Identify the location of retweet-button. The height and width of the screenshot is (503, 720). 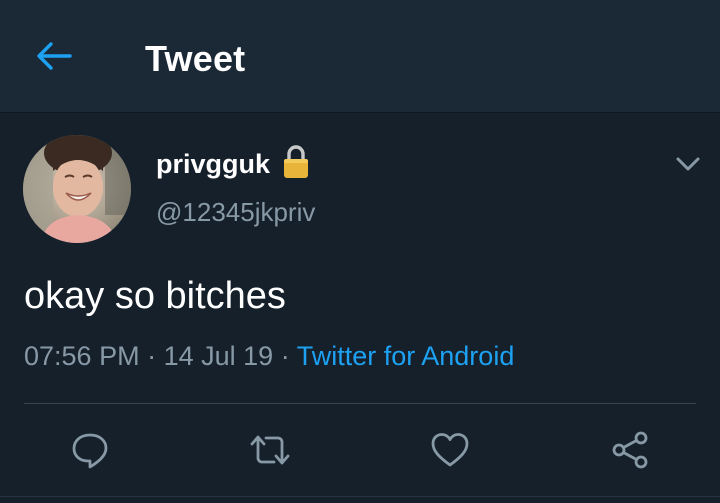
(270, 450).